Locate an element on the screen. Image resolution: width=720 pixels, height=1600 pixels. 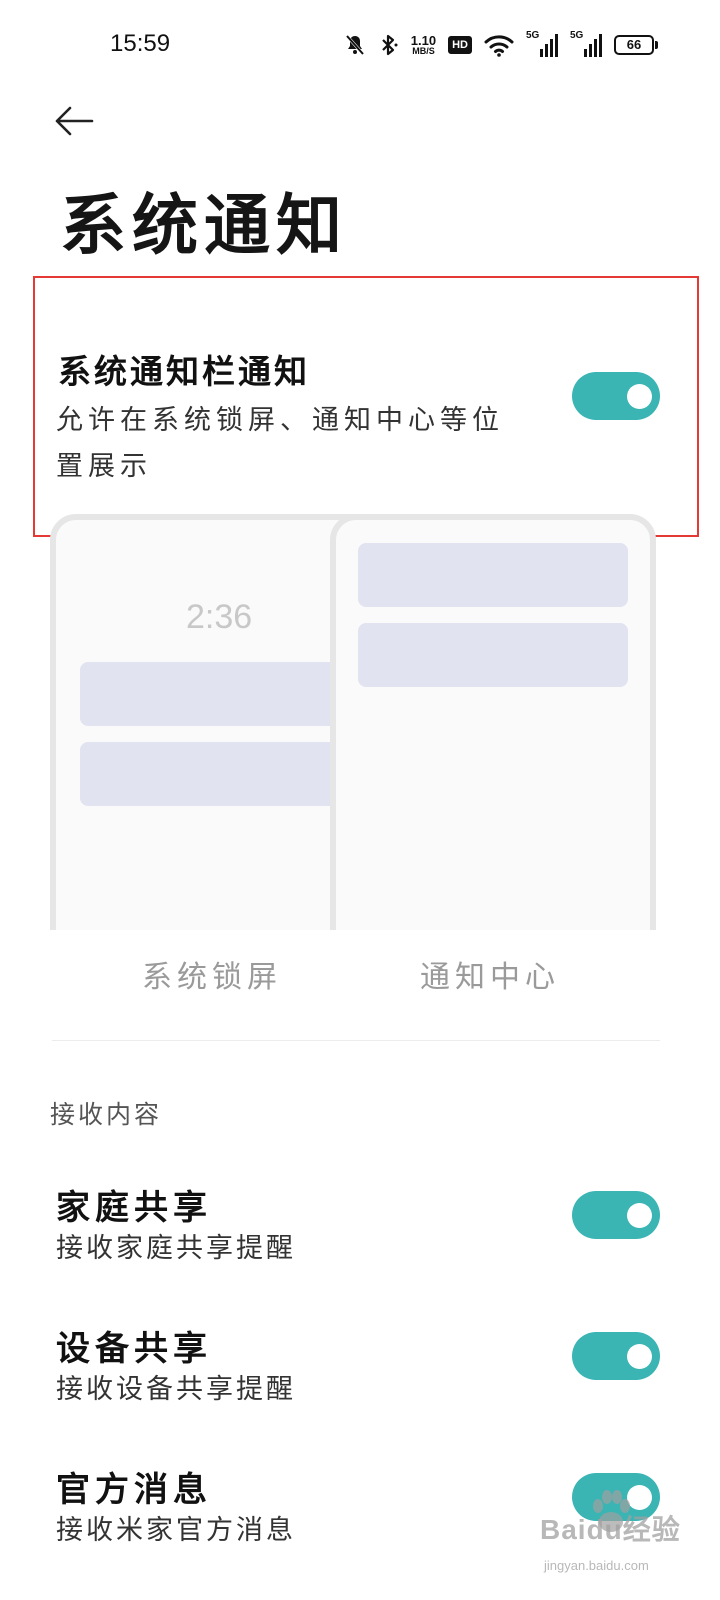
status-icons: 1.10 MB/S HD 5G 5G 66 is located at coordinates (500, 45).